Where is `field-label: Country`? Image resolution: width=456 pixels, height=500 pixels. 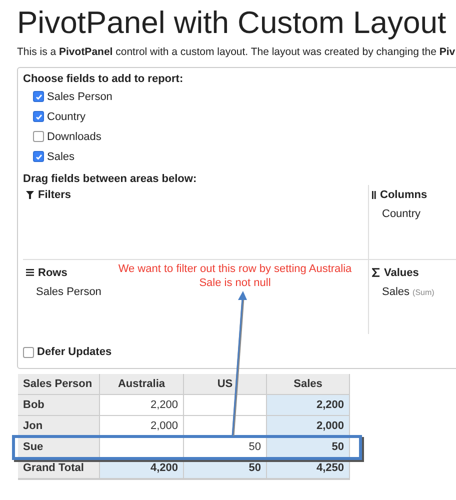 field-label: Country is located at coordinates (66, 116).